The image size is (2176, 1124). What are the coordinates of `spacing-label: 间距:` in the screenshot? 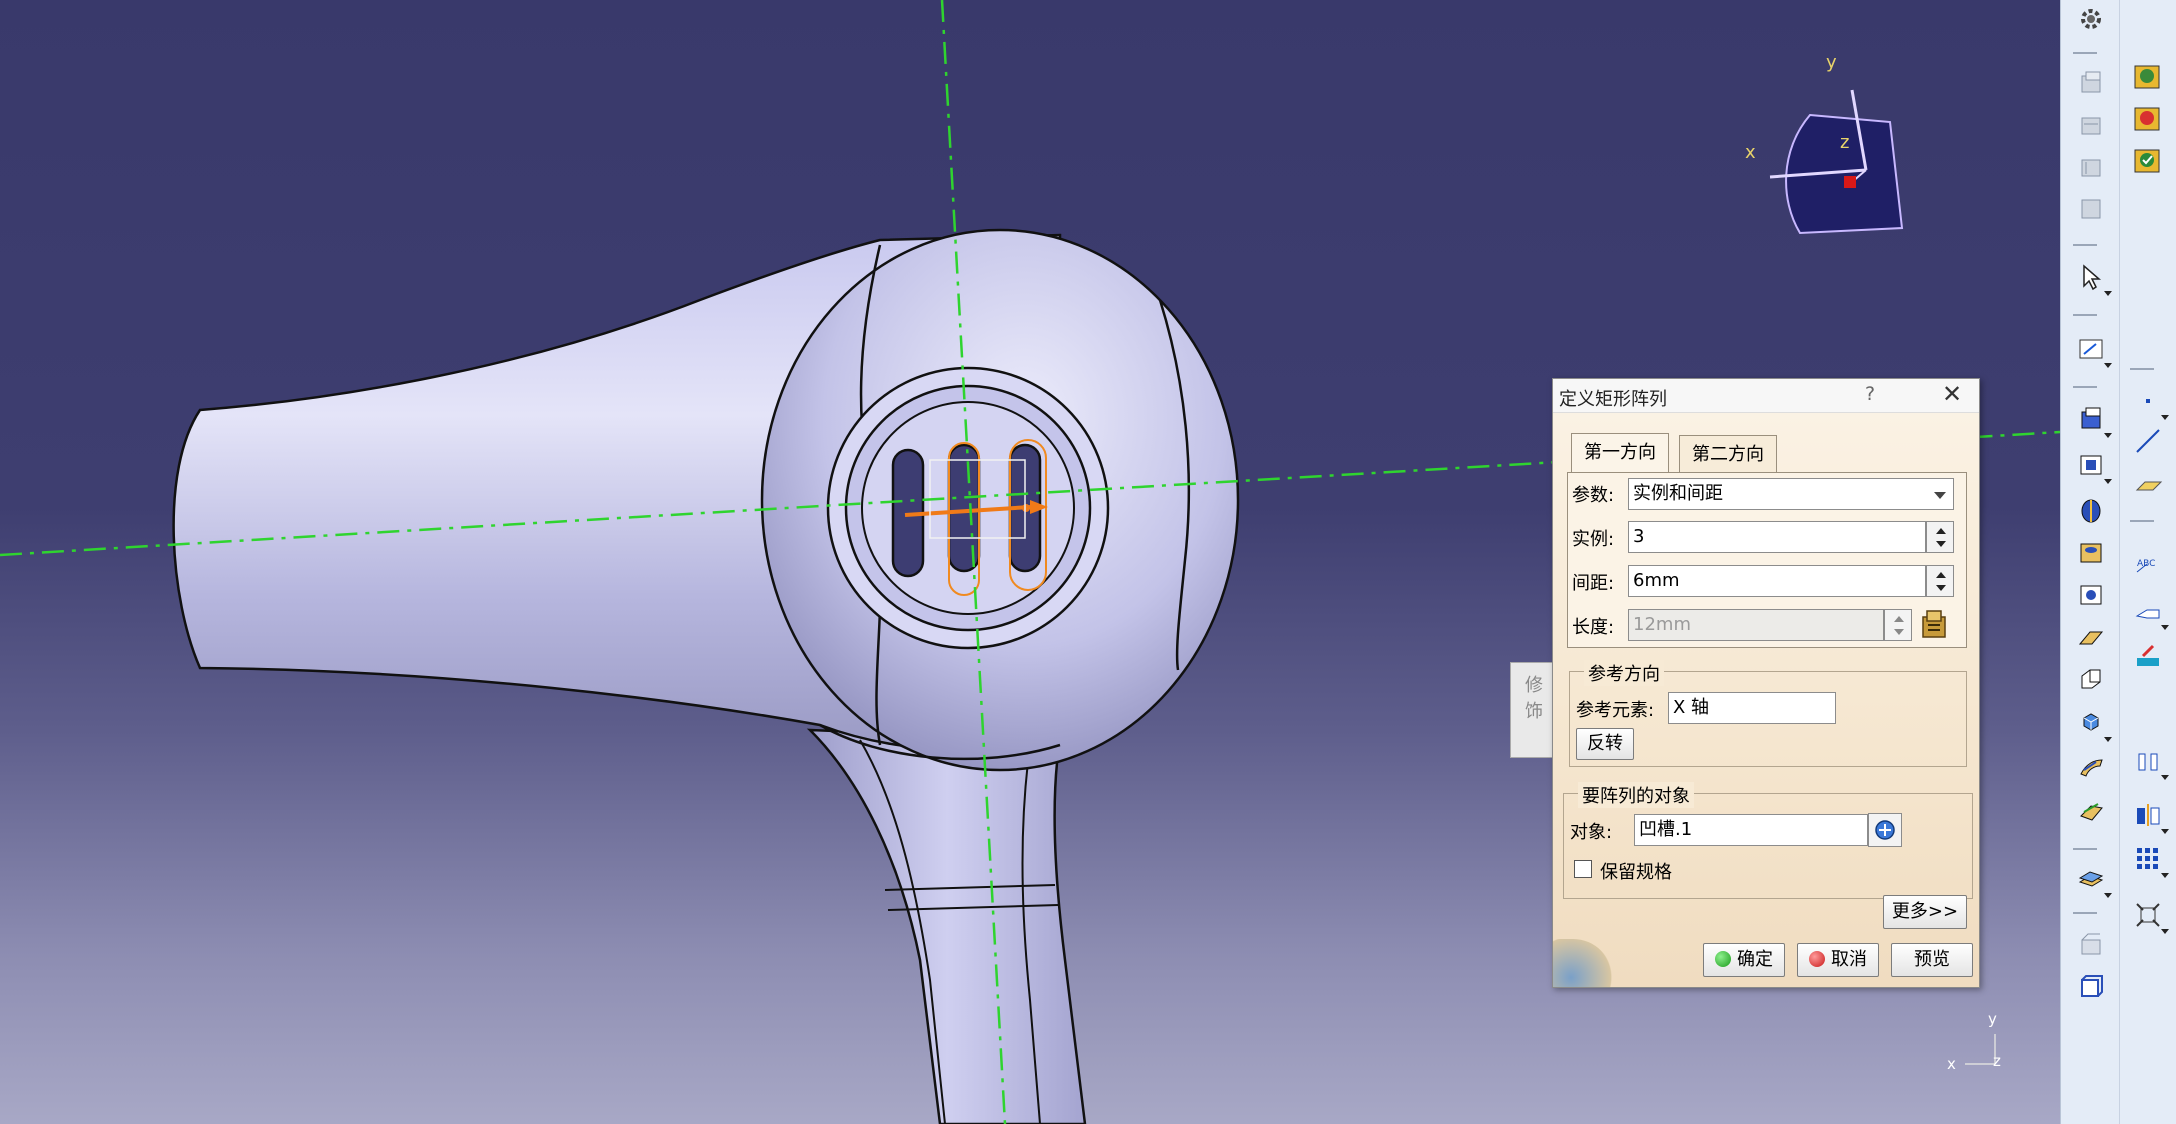 It's located at (1593, 583).